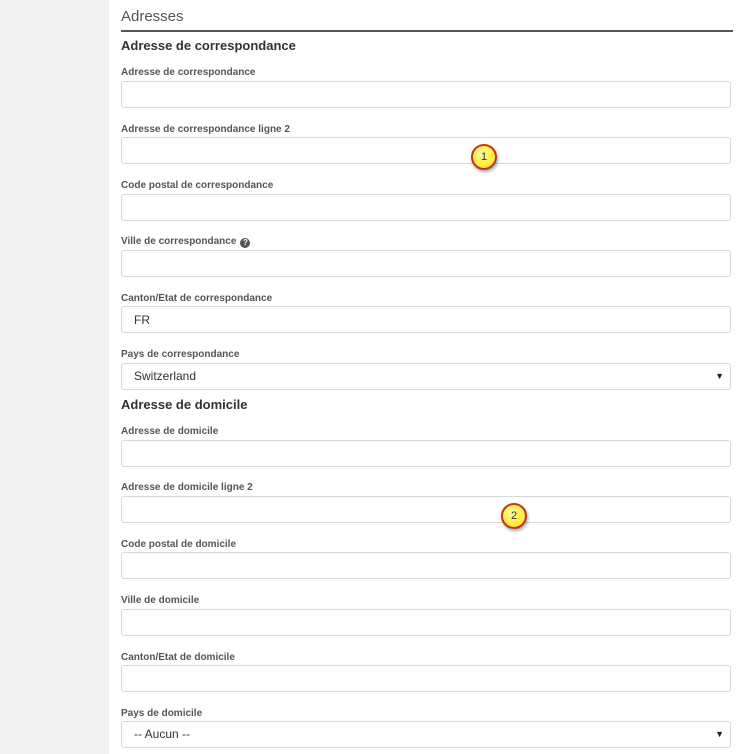  Describe the element at coordinates (427, 31) in the screenshot. I see `section-divider` at that location.